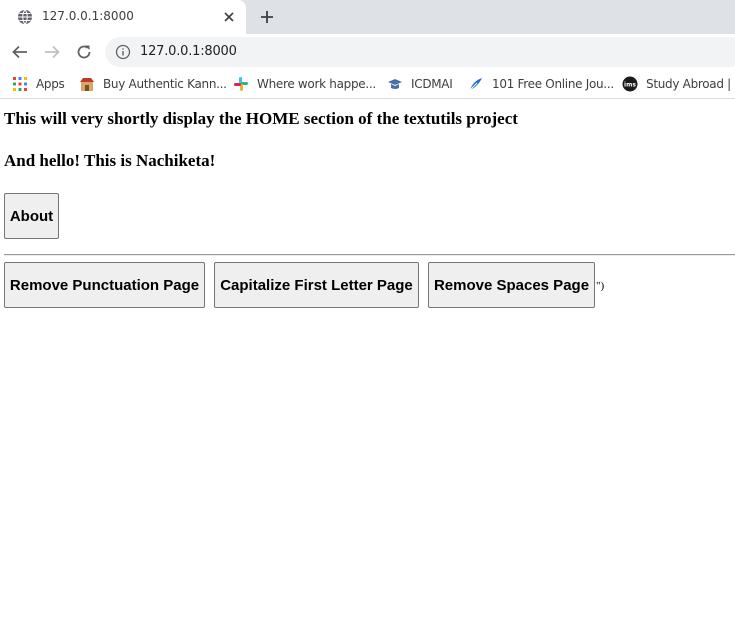 This screenshot has height=621, width=735. I want to click on close-tab-icon, so click(229, 17).